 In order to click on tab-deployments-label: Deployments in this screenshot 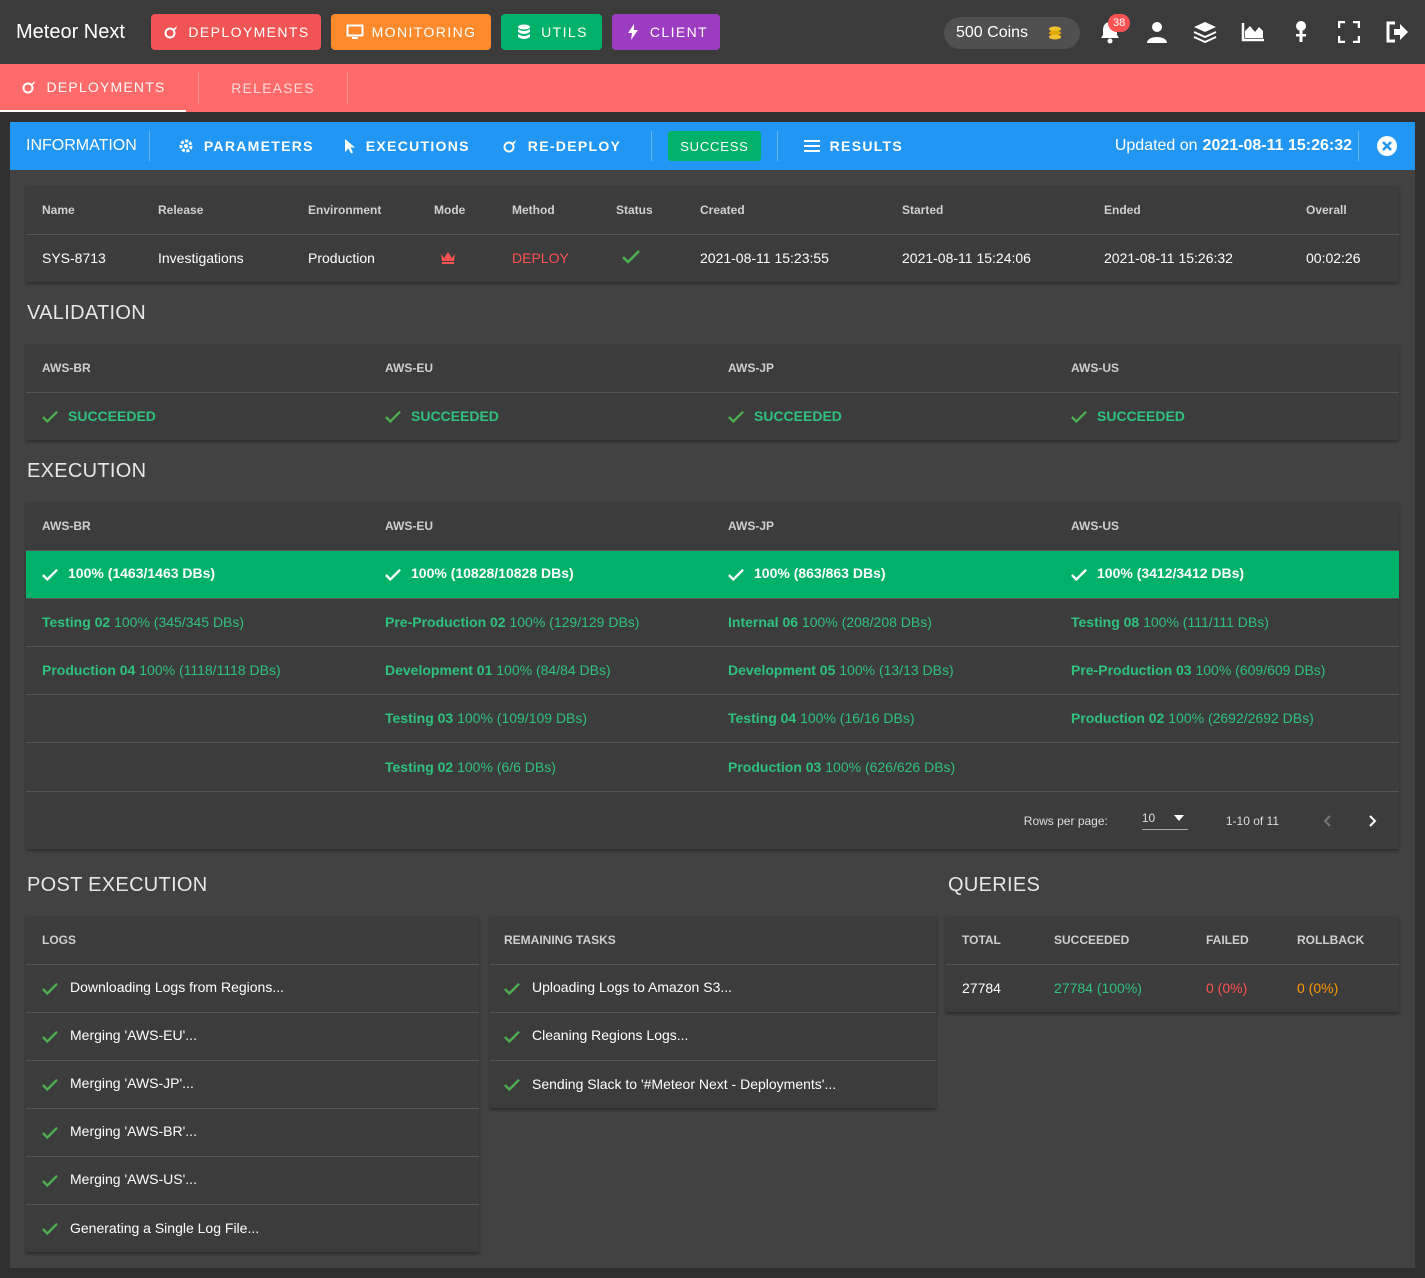, I will do `click(106, 87)`.